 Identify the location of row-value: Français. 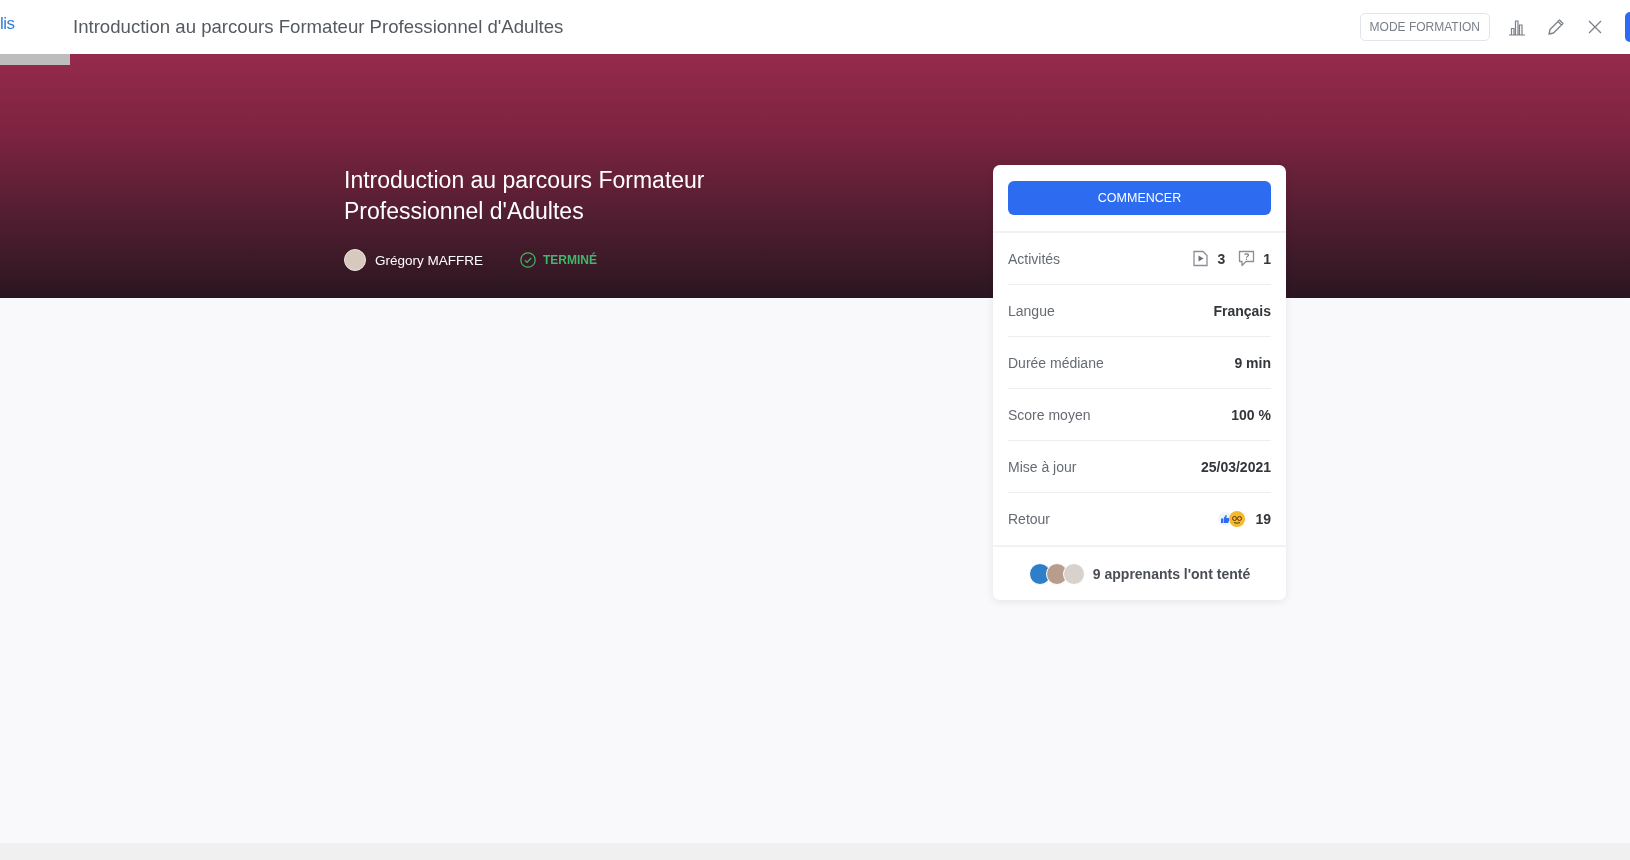
(1242, 310).